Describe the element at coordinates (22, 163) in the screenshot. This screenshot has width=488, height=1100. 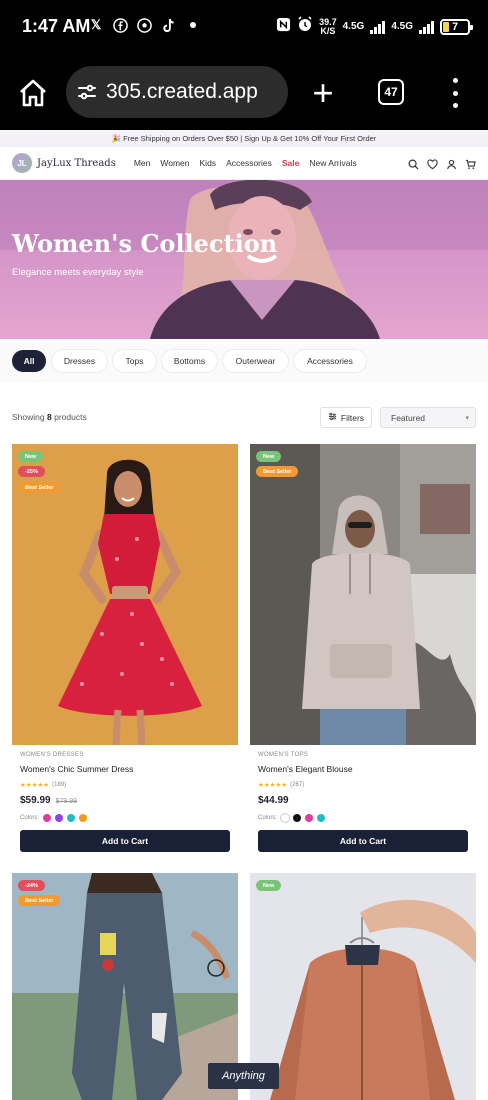
I see `logo-badge: JL` at that location.